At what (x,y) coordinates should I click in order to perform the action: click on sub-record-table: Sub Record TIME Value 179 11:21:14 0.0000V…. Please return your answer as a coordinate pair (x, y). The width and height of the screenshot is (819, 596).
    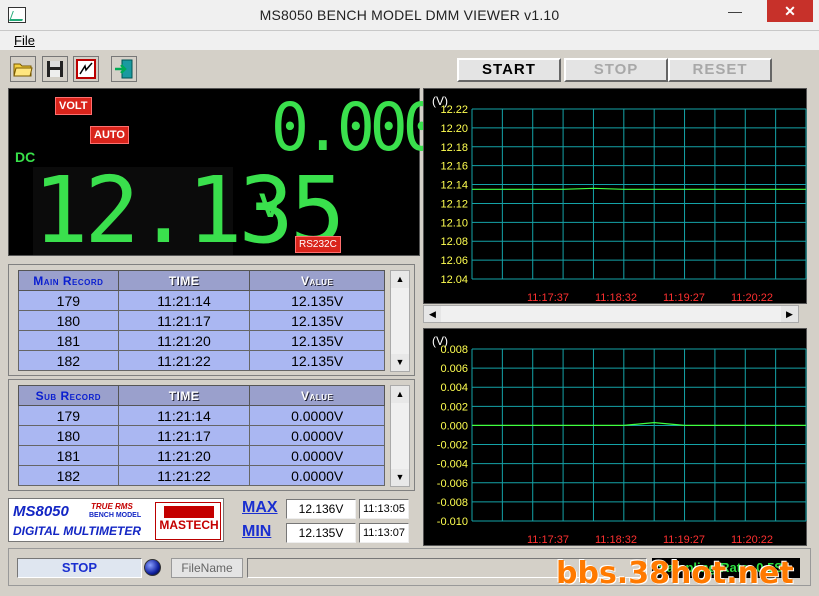
    Looking at the image, I should click on (201, 435).